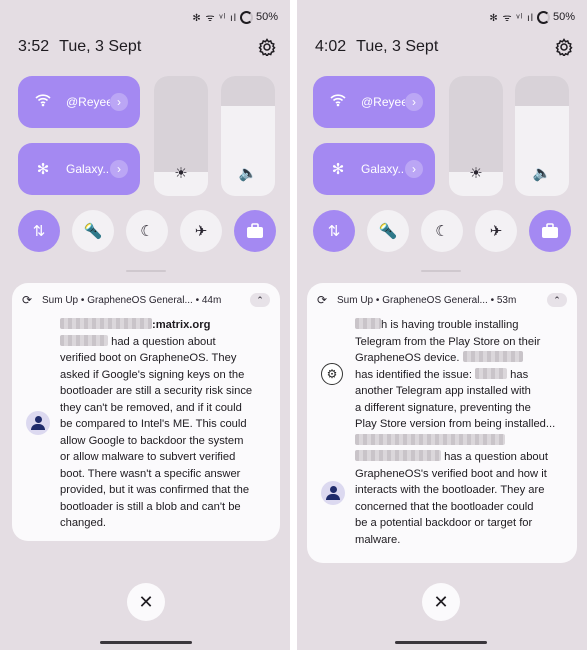 The height and width of the screenshot is (650, 587). Describe the element at coordinates (443, 407) in the screenshot. I see `body-line: a different signature, preventing the` at that location.